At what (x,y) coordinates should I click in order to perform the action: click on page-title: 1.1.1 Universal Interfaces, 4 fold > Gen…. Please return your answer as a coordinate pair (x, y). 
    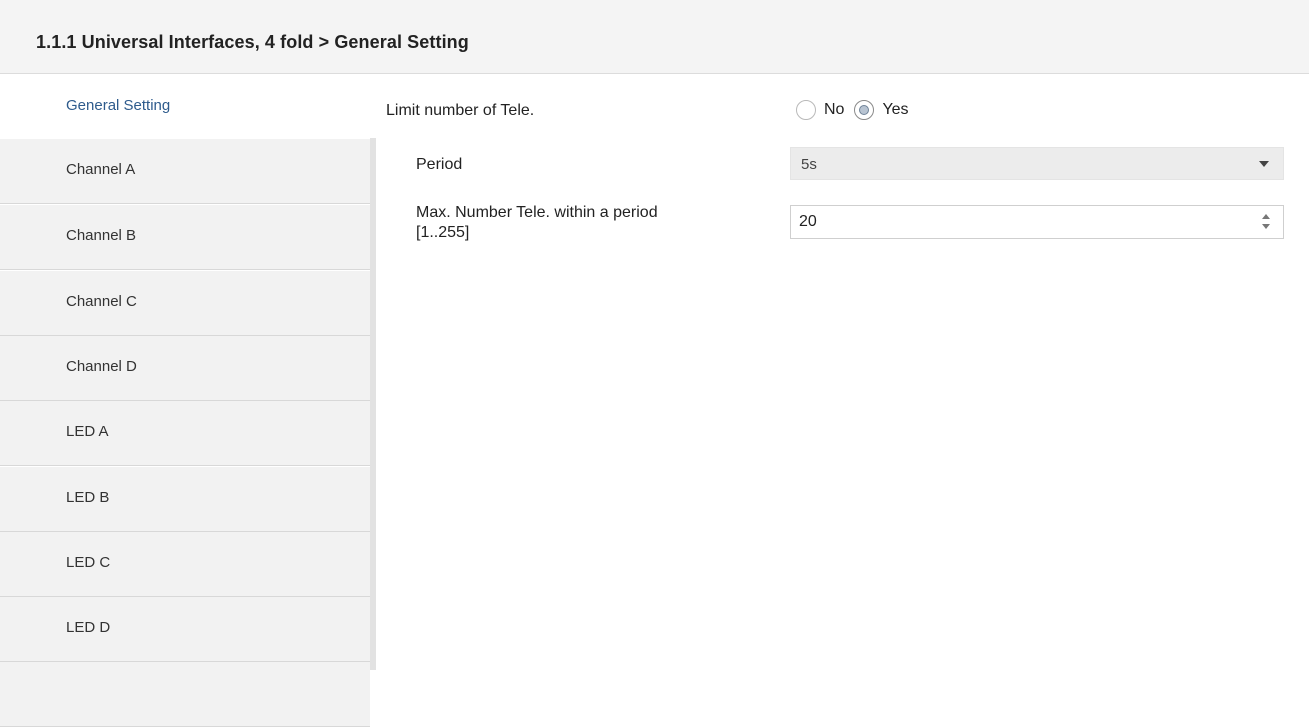
    Looking at the image, I should click on (252, 42).